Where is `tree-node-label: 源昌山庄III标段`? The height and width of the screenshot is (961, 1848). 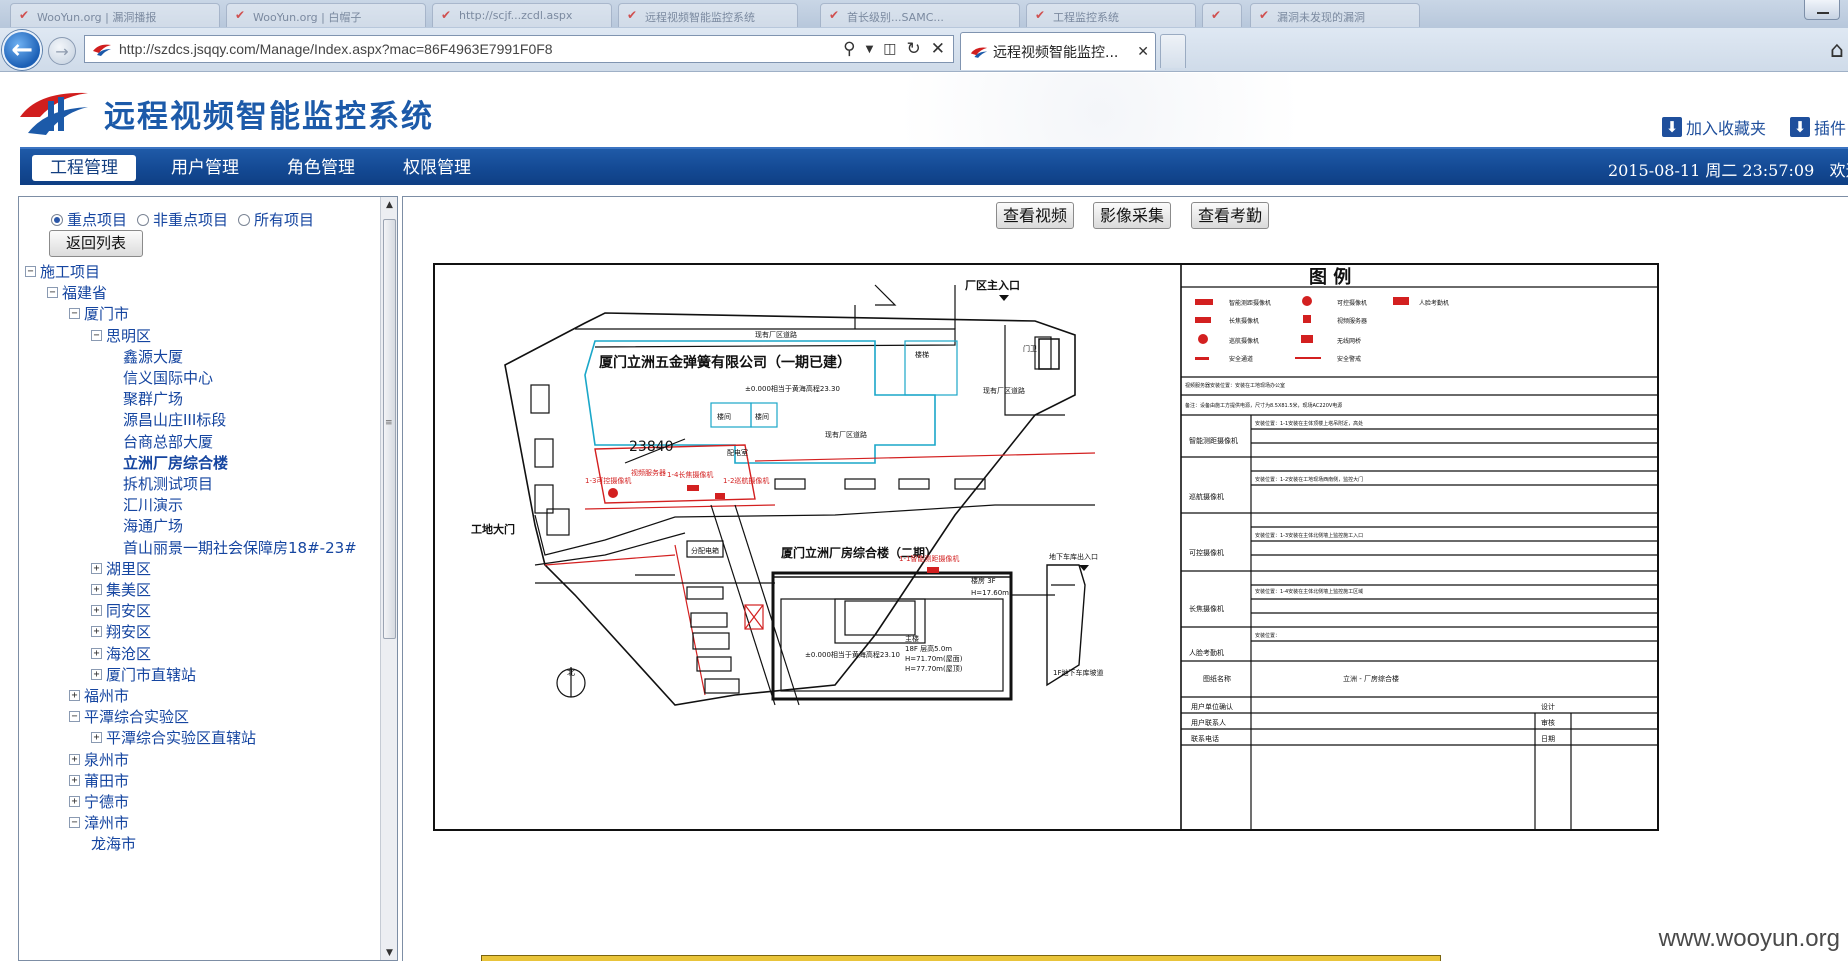
tree-node-label: 源昌山庄III标段 is located at coordinates (174, 419).